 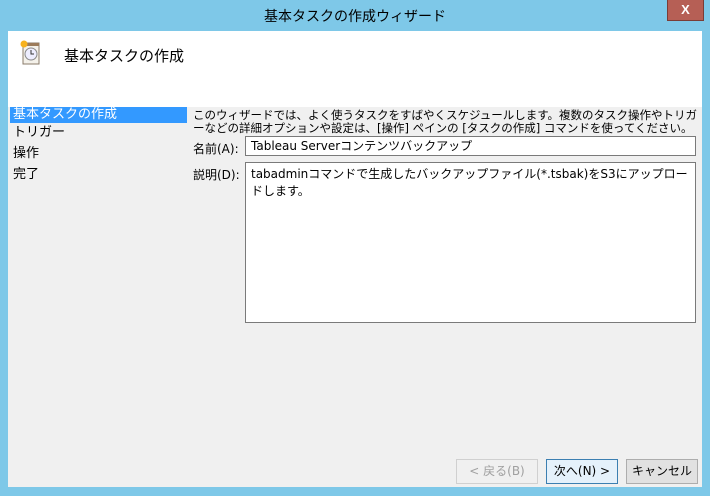 What do you see at coordinates (26, 153) in the screenshot?
I see `step-action: 操作` at bounding box center [26, 153].